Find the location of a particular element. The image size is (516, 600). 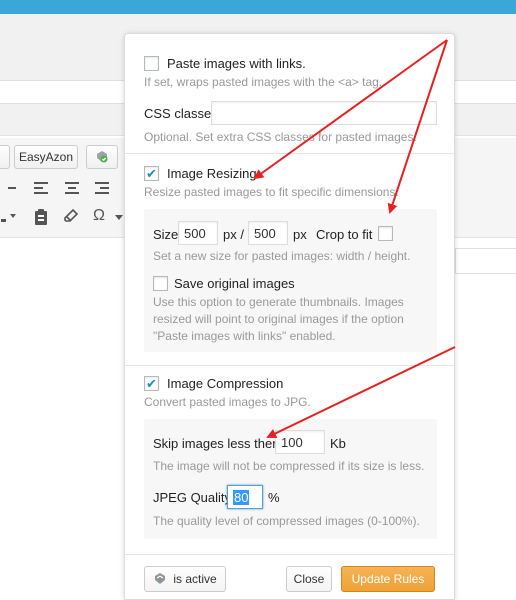

save-original-checkbox is located at coordinates (160, 283).